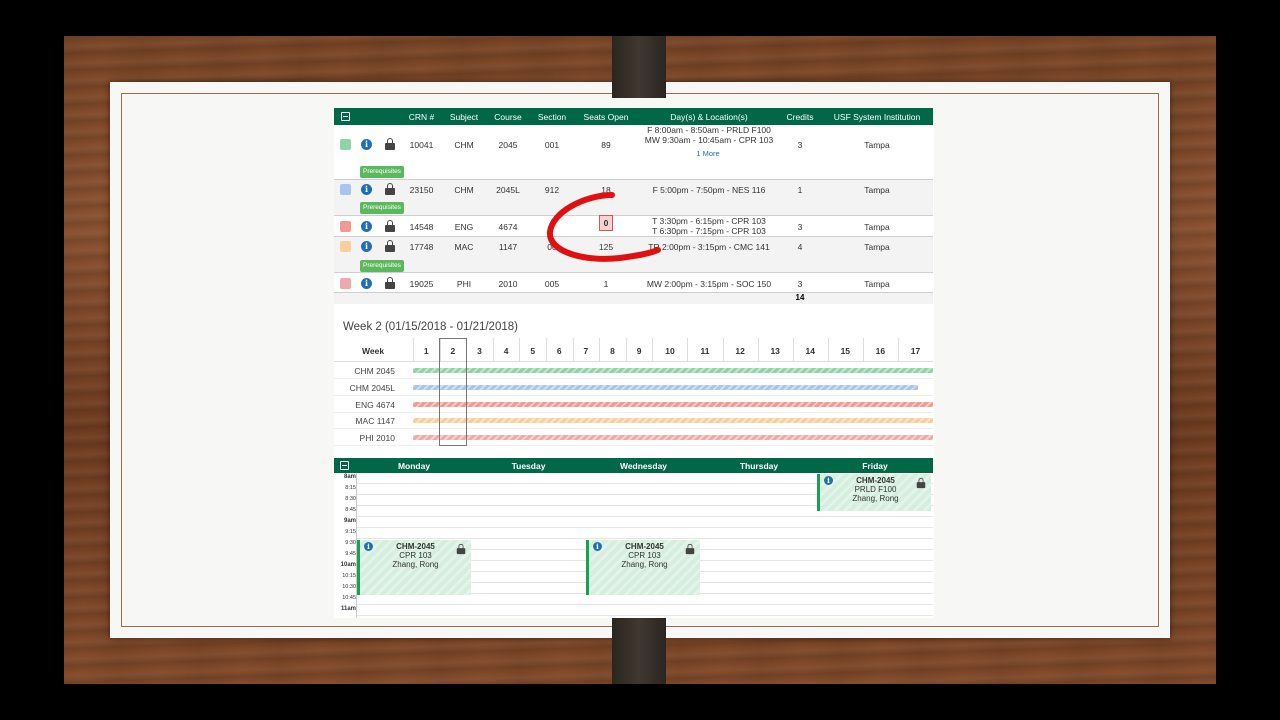 This screenshot has width=1280, height=720. What do you see at coordinates (810, 351) in the screenshot?
I see `week-number: 14` at bounding box center [810, 351].